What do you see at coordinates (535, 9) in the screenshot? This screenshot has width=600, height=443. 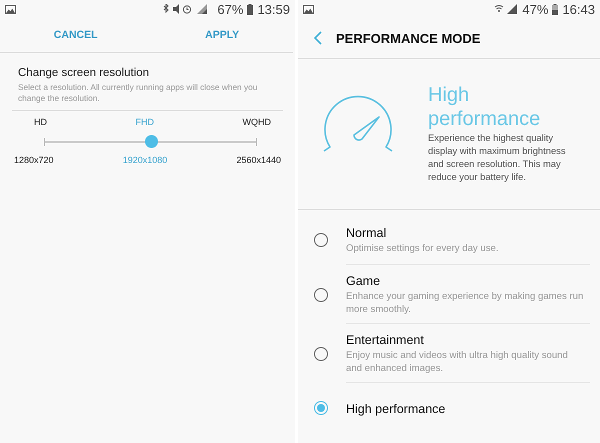 I see `battery-percent: 47%` at bounding box center [535, 9].